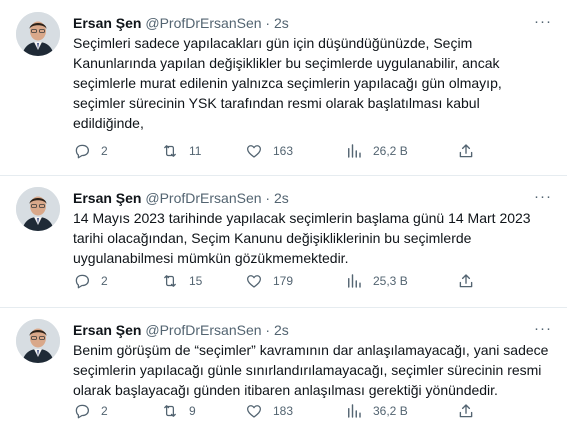  I want to click on action-bar: 2 15 179 25,3 B, so click(310, 281).